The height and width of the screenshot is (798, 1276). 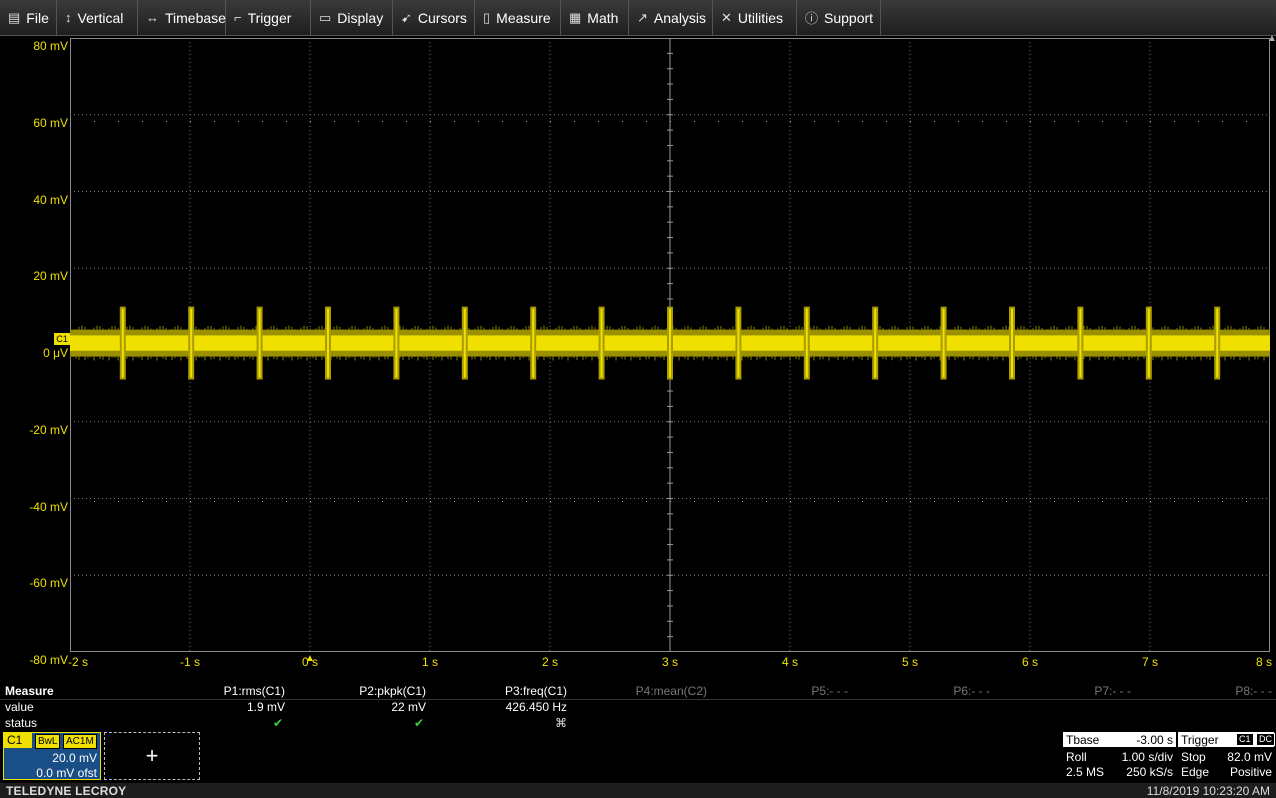 What do you see at coordinates (671, 691) in the screenshot?
I see `measure-param-name: P4:mean(C2)` at bounding box center [671, 691].